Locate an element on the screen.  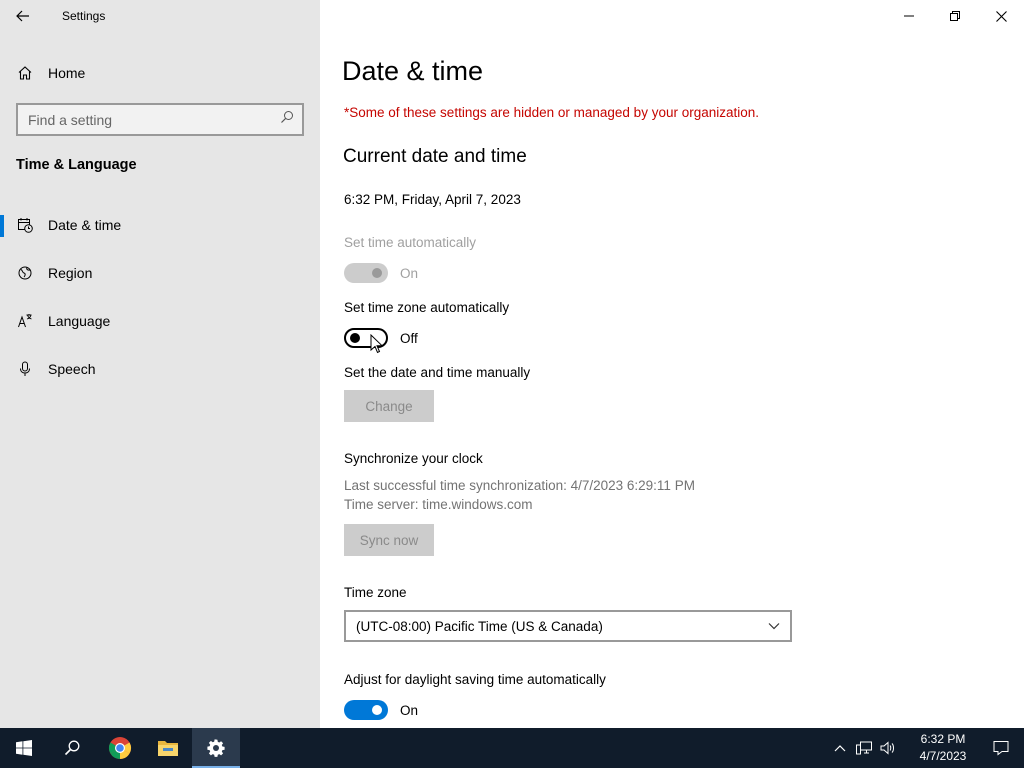
volume-button is located at coordinates (888, 748).